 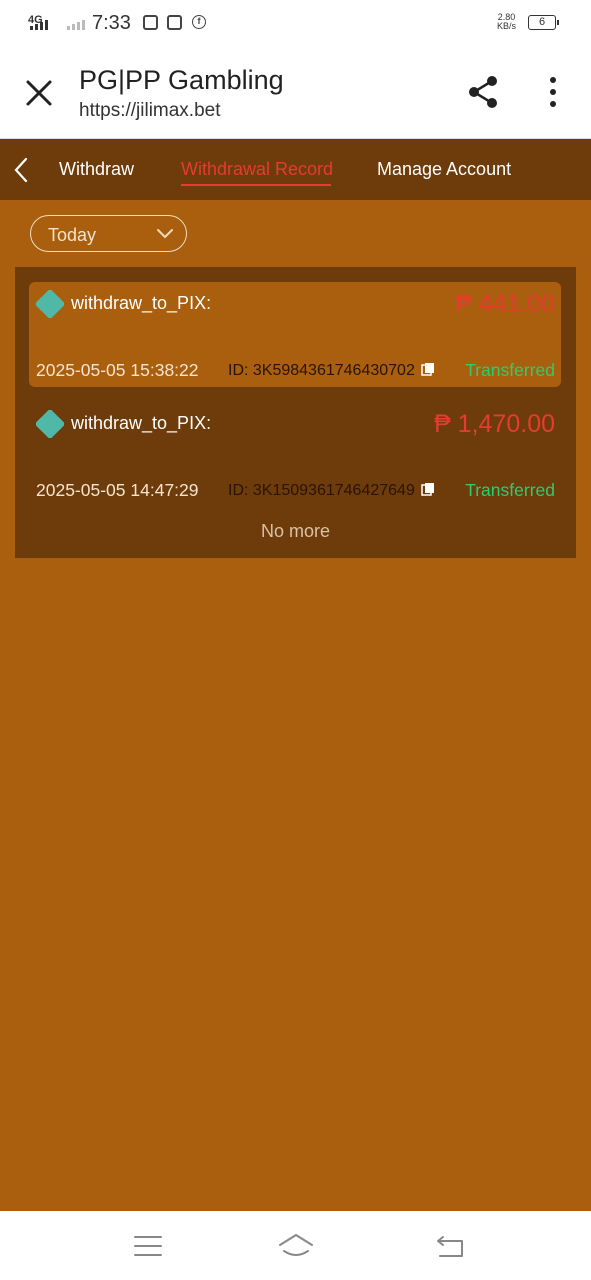 I want to click on notification-image-icon, so click(x=174, y=22).